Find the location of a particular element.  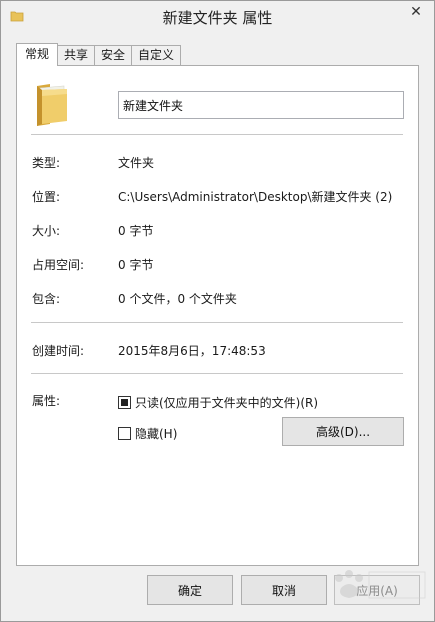

tab-sharing: 共享 is located at coordinates (76, 55).